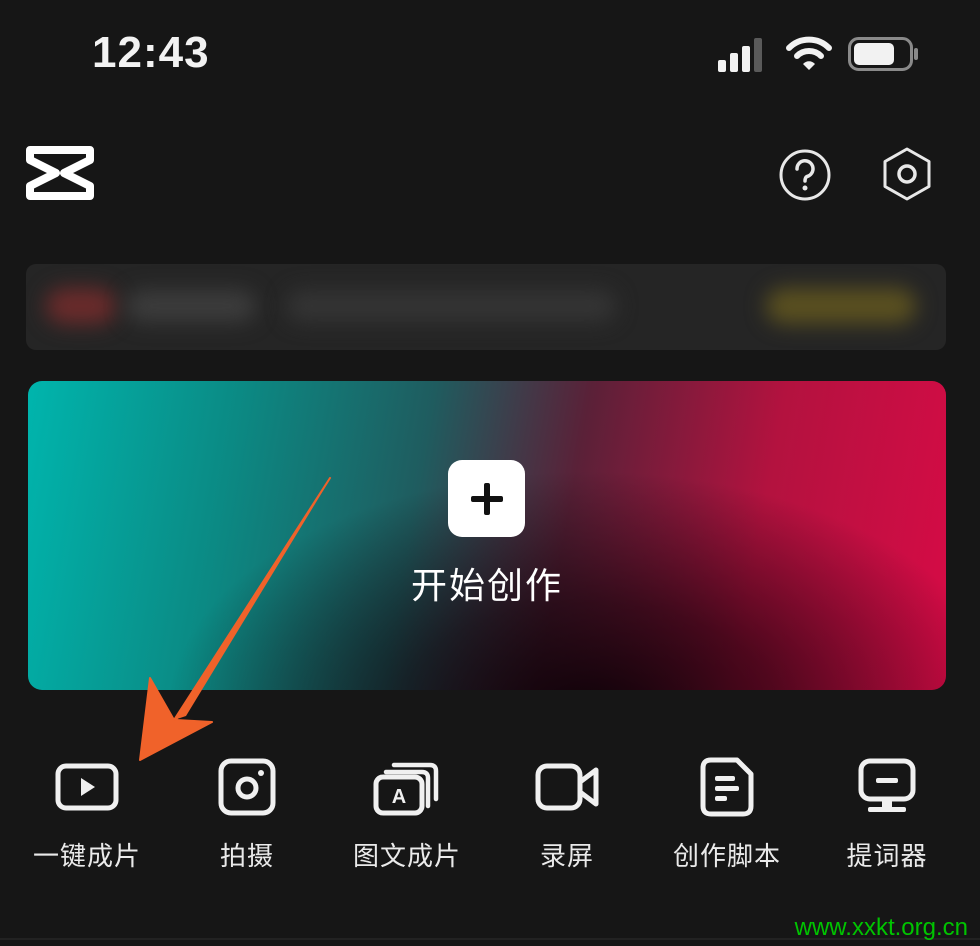  I want to click on watermark-text: www.xxkt.org.cn, so click(881, 927).